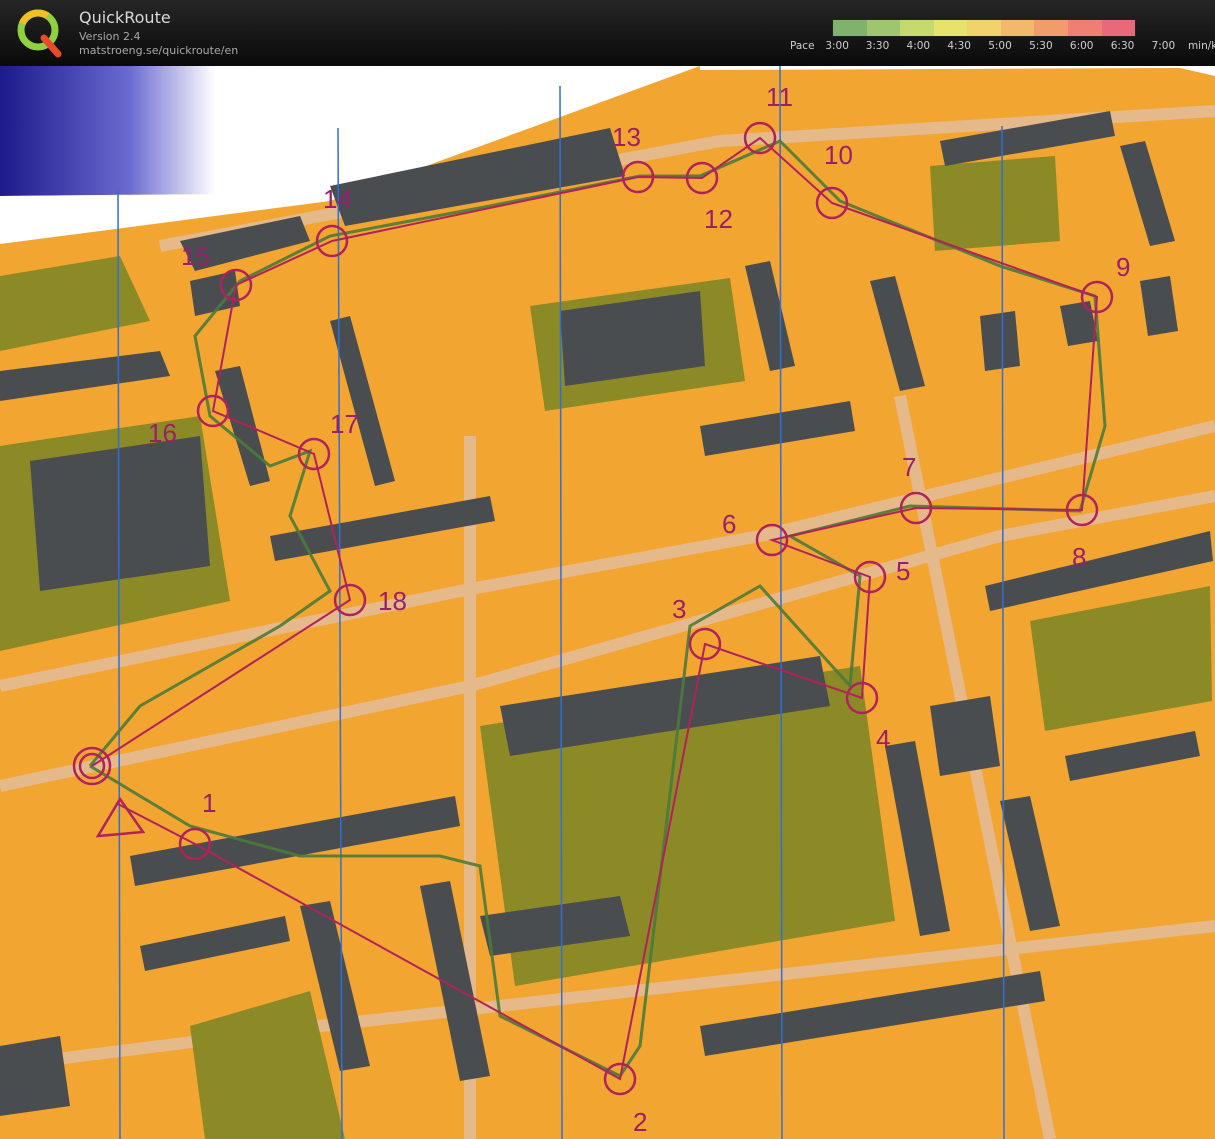 This screenshot has height=1139, width=1215. What do you see at coordinates (1201, 46) in the screenshot?
I see `pace-unit: min/km` at bounding box center [1201, 46].